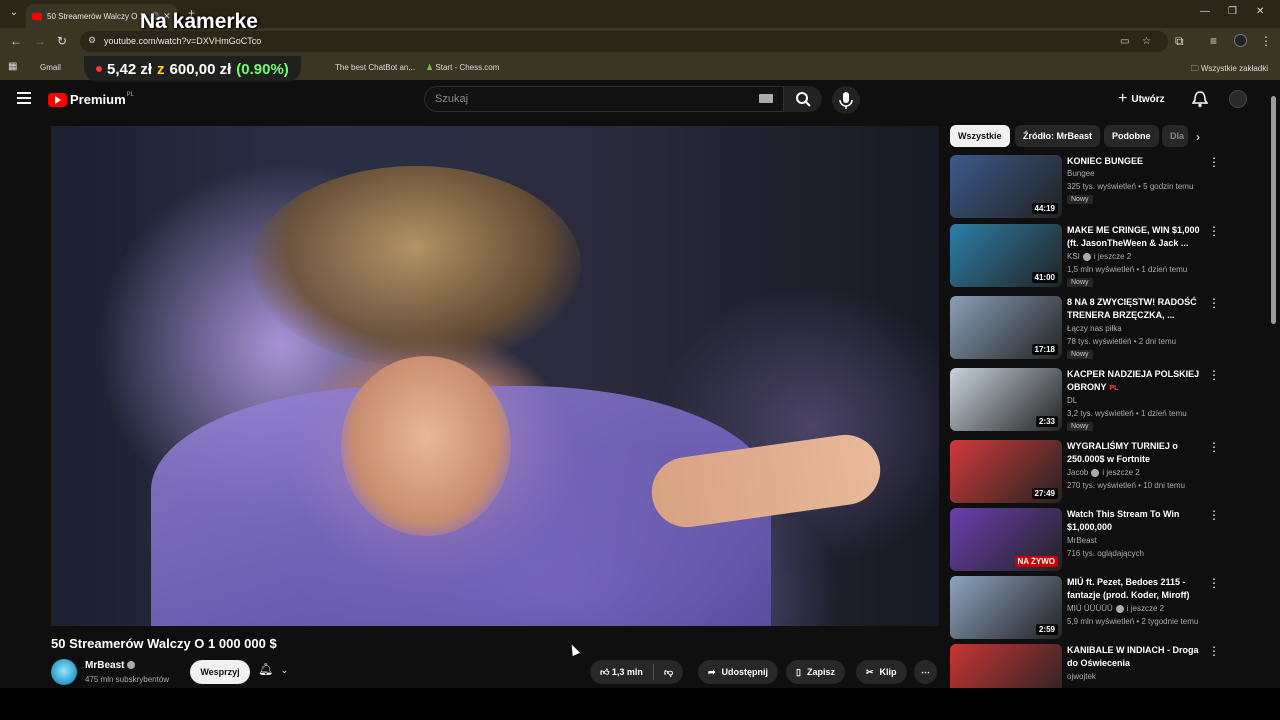  What do you see at coordinates (980, 136) in the screenshot?
I see `chip-all: Wszystkie` at bounding box center [980, 136].